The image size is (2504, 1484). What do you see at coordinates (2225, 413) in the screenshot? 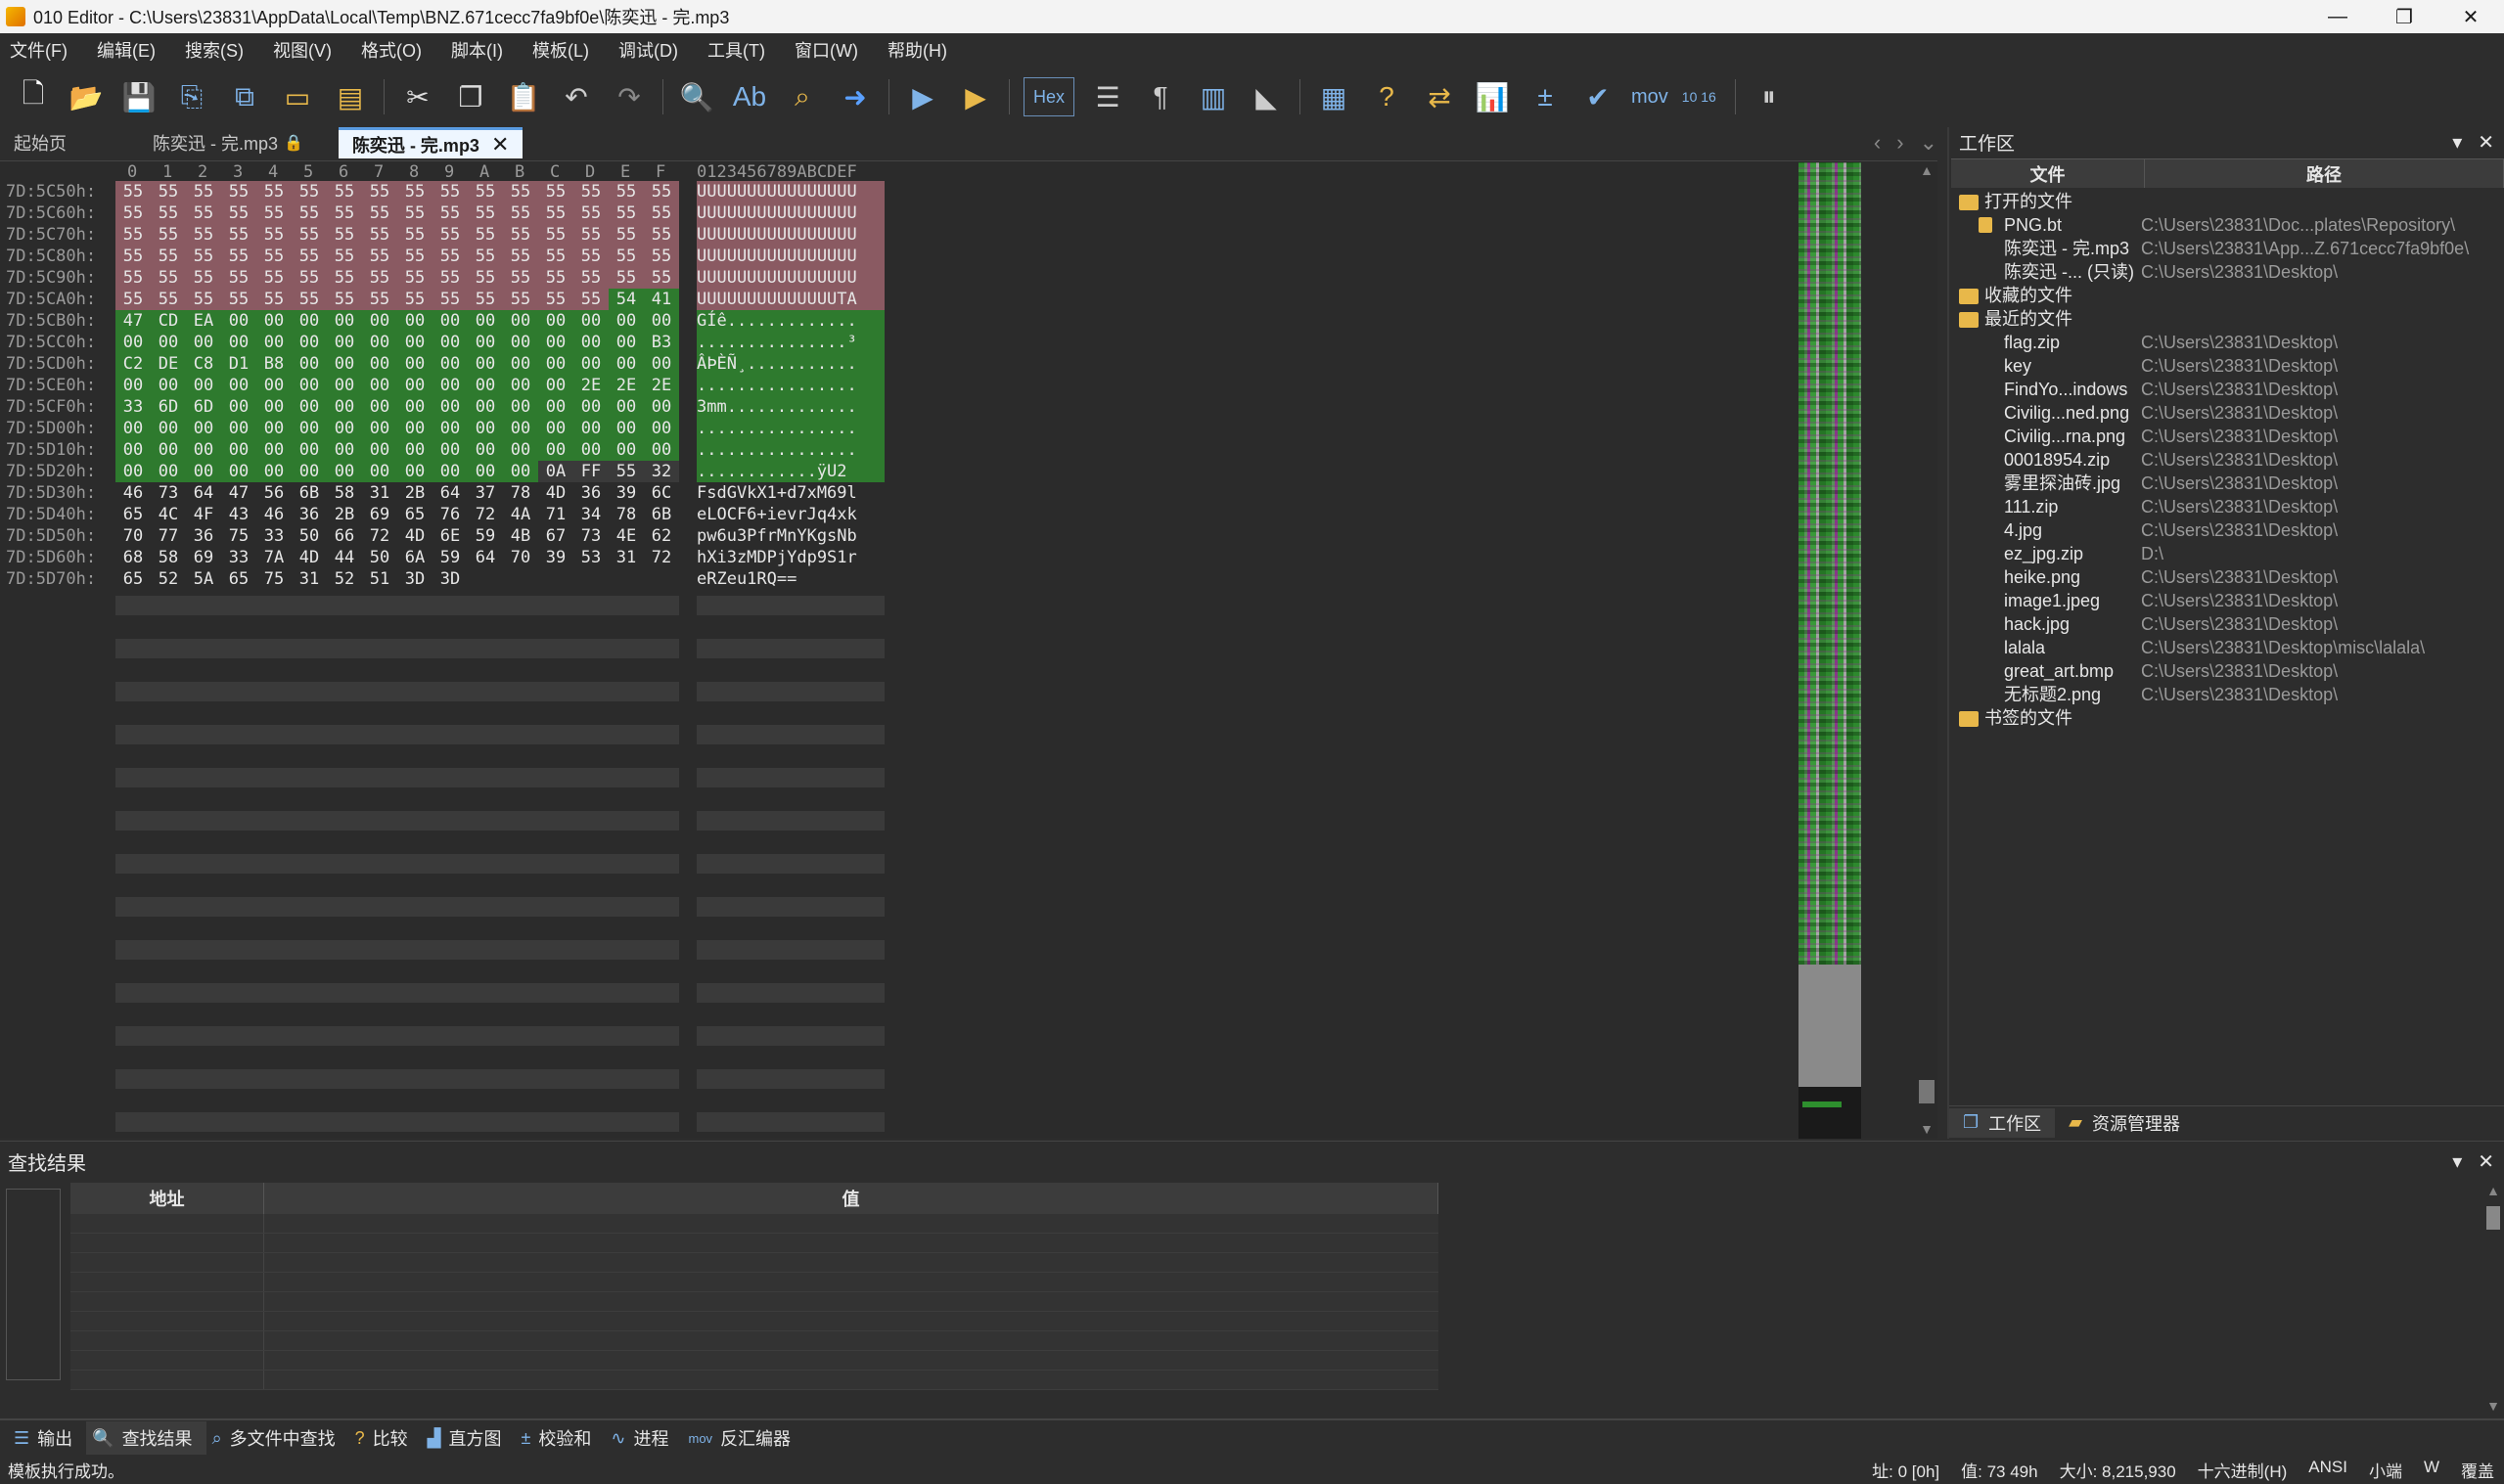
I see `tree-file-item: Civilig...ned.png C:\Users\23831\Desktop\` at bounding box center [2225, 413].